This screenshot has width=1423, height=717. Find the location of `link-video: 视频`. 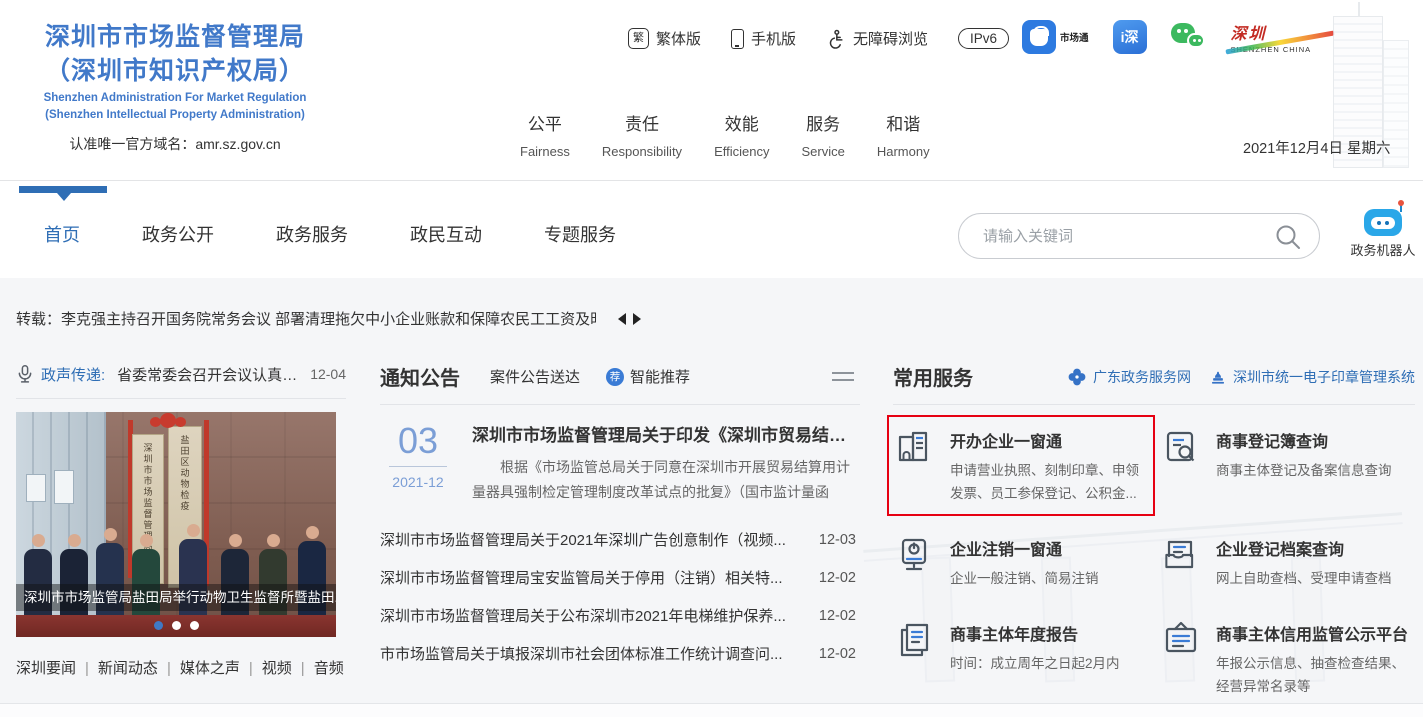

link-video: 视频 is located at coordinates (288, 667).